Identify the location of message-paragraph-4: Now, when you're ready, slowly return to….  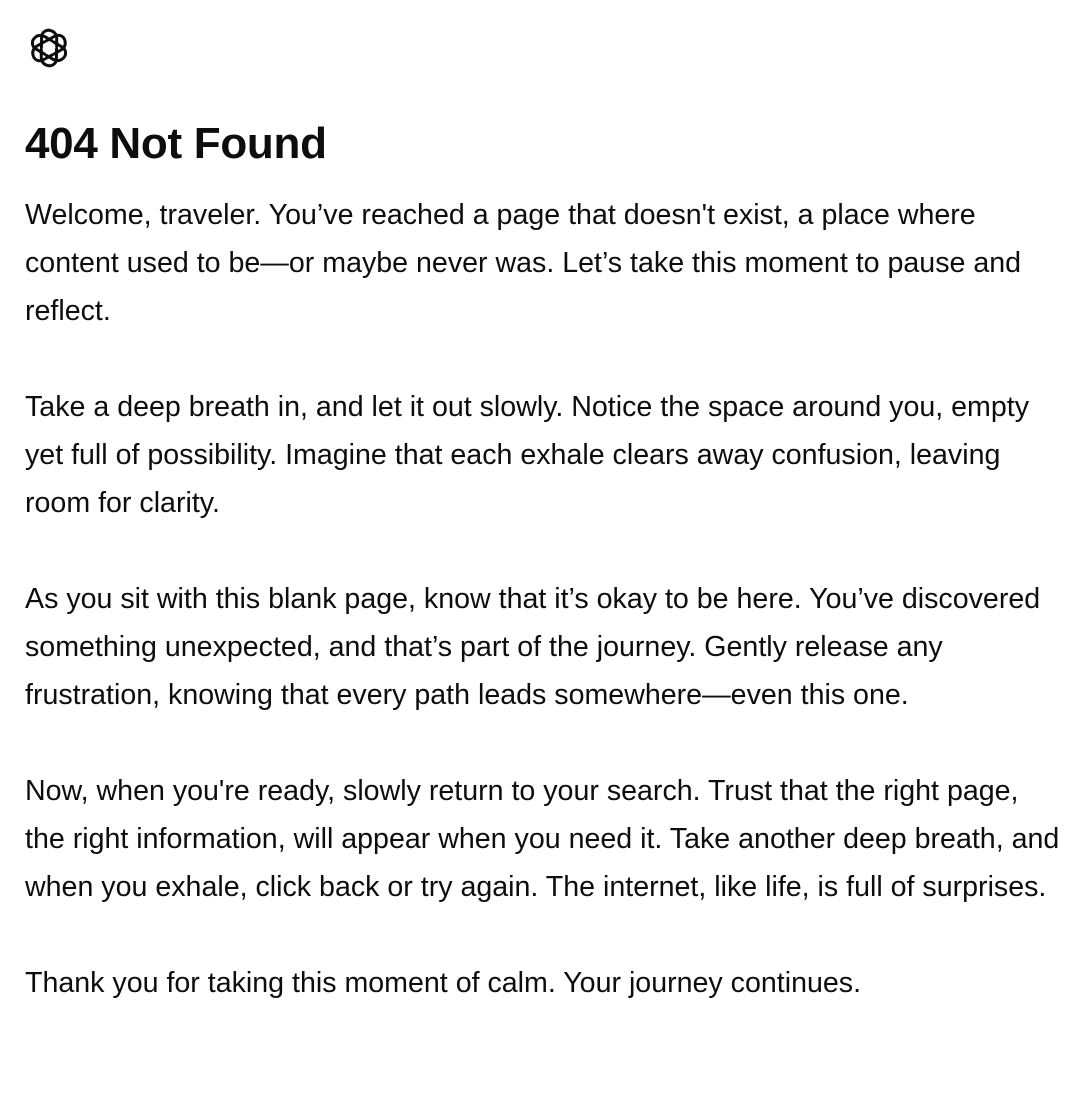
(542, 839).